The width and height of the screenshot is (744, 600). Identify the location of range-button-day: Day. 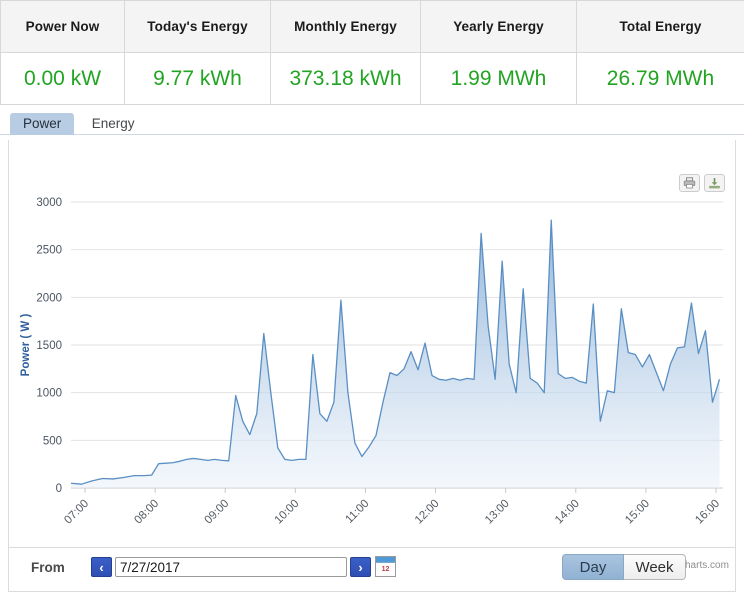
(593, 567).